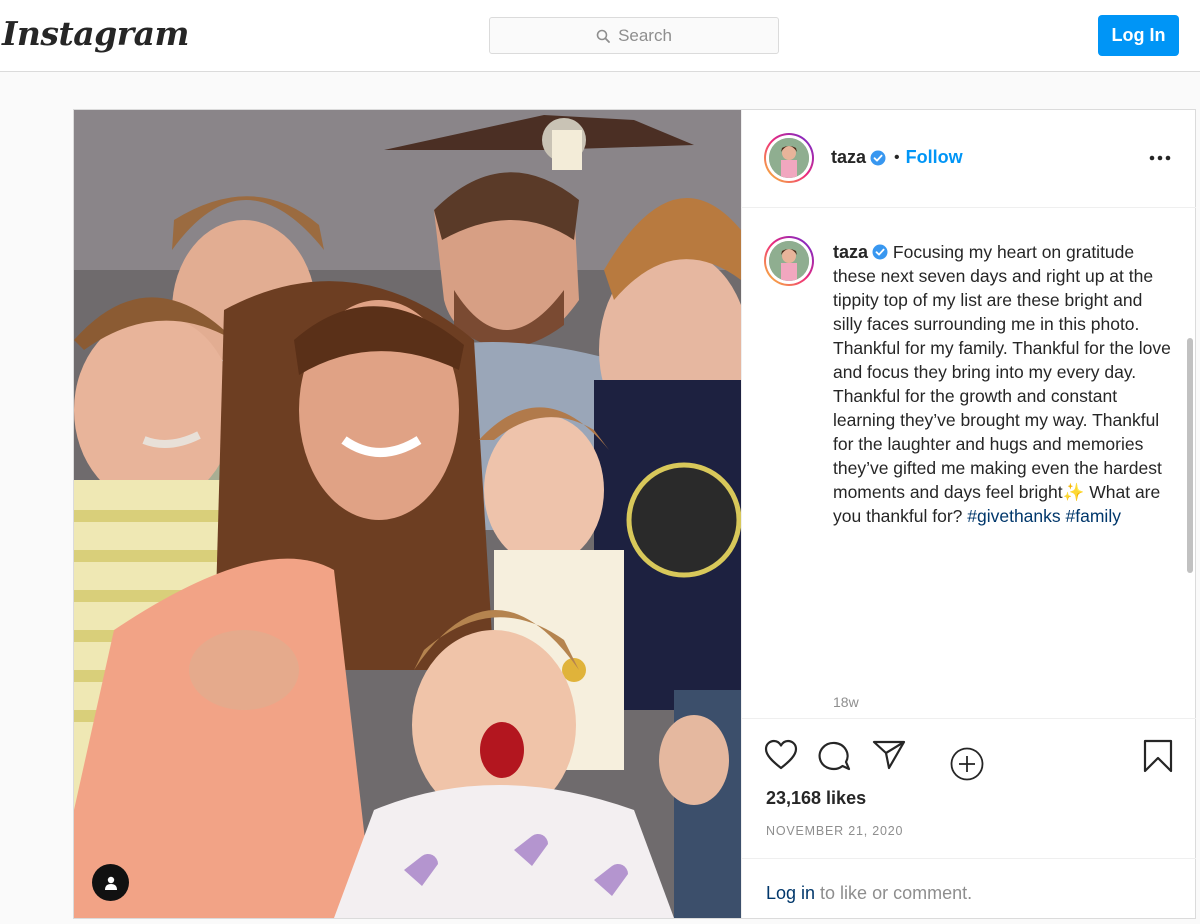 This screenshot has height=924, width=1200. Describe the element at coordinates (894, 893) in the screenshot. I see `login-prompt-text: to like or comment.` at that location.